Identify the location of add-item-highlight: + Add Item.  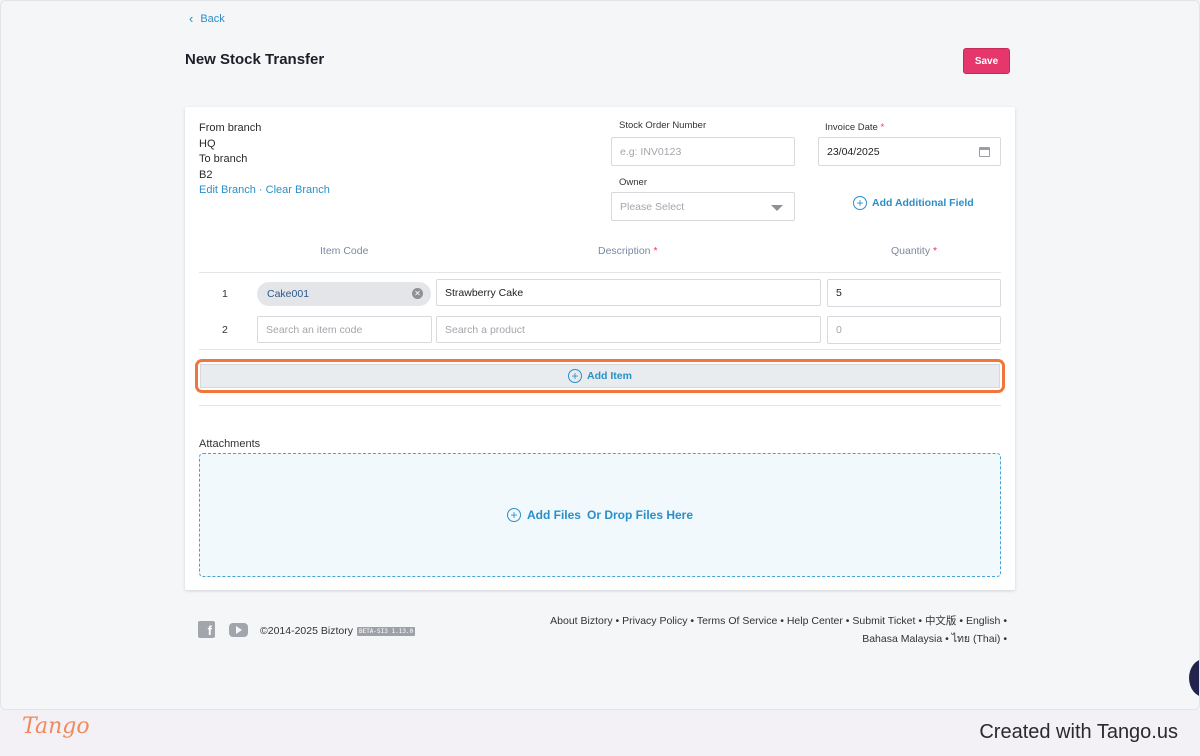
(600, 376).